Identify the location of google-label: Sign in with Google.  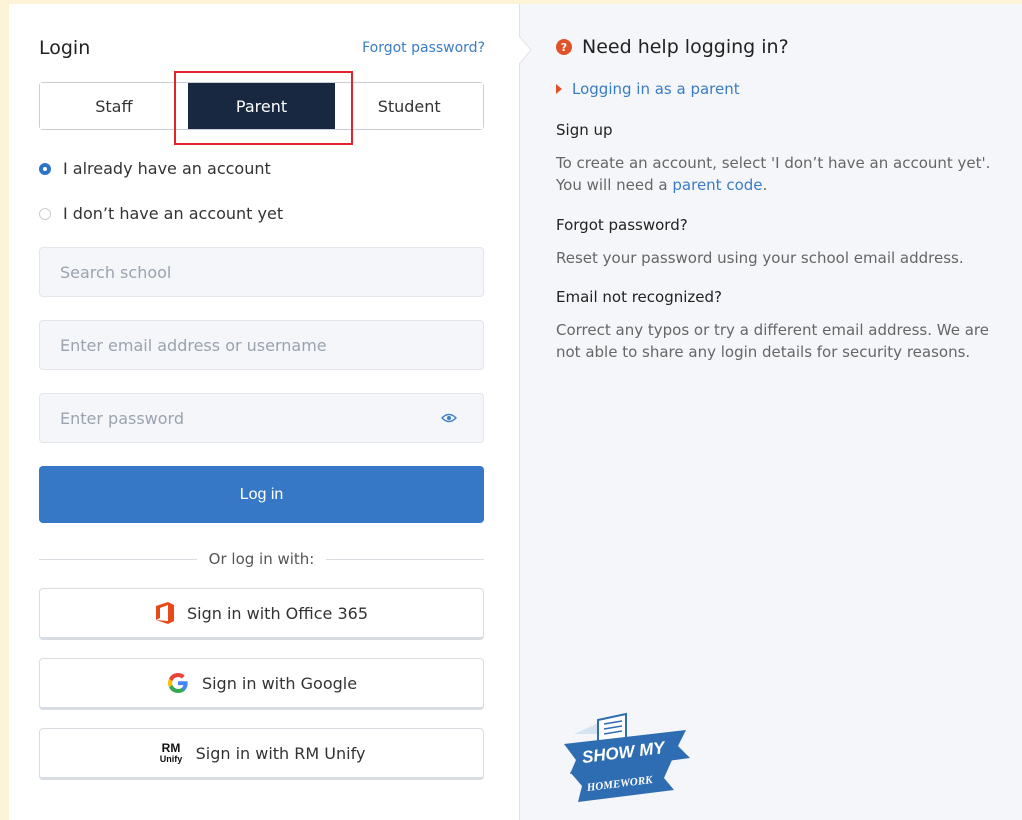
(279, 683).